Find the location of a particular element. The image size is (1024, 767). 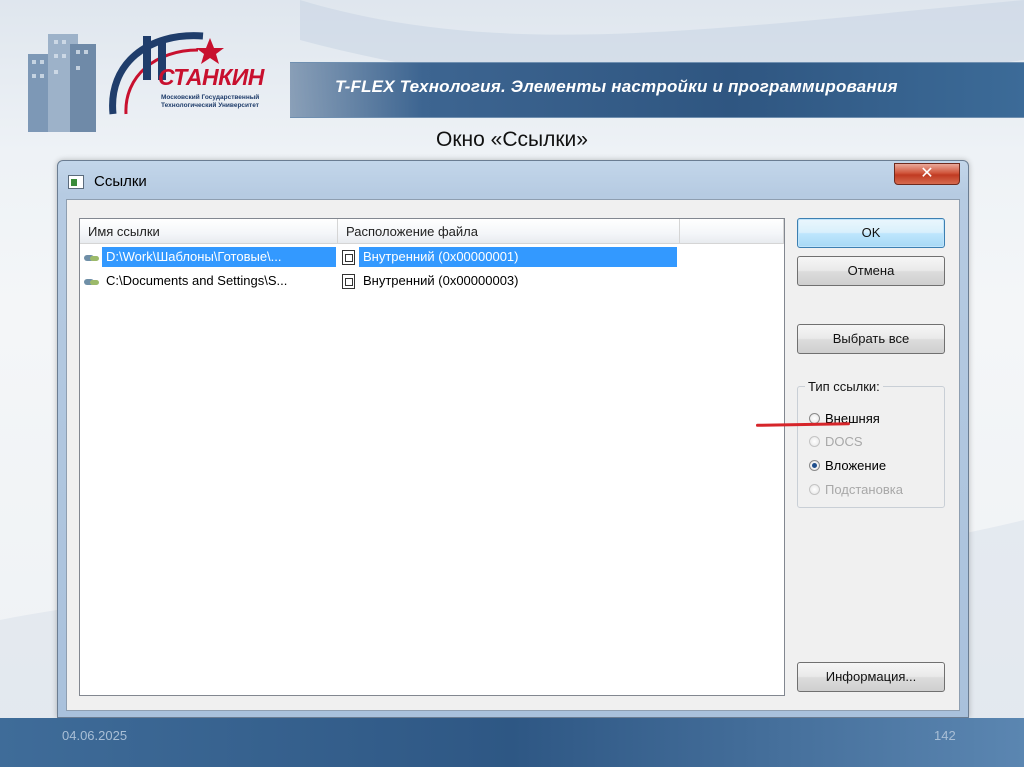

close-button: ✕ is located at coordinates (927, 174).